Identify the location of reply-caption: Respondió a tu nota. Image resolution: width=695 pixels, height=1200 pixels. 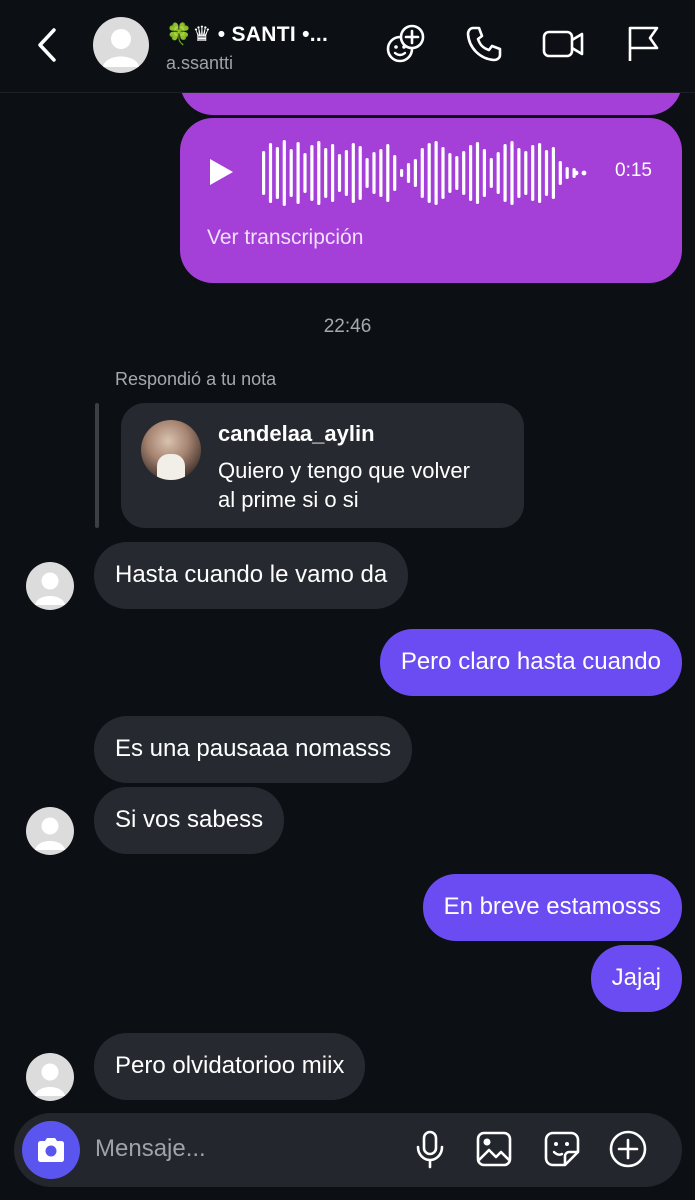
(196, 379).